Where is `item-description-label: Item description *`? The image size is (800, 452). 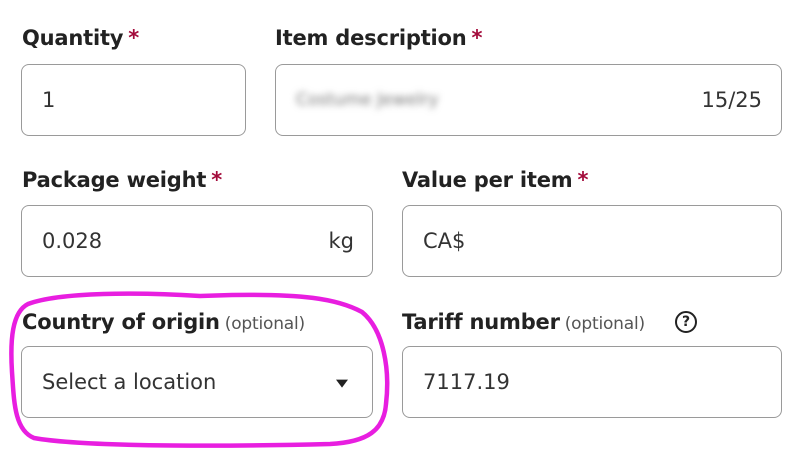 item-description-label: Item description * is located at coordinates (379, 38).